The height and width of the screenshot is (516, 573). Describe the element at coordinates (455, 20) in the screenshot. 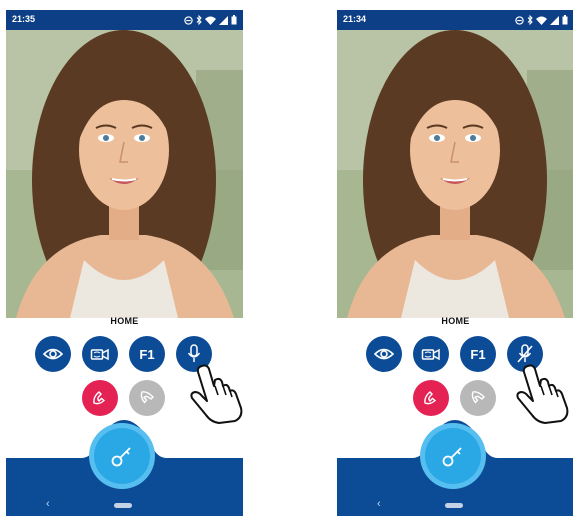

I see `status-bar: 21:34` at that location.